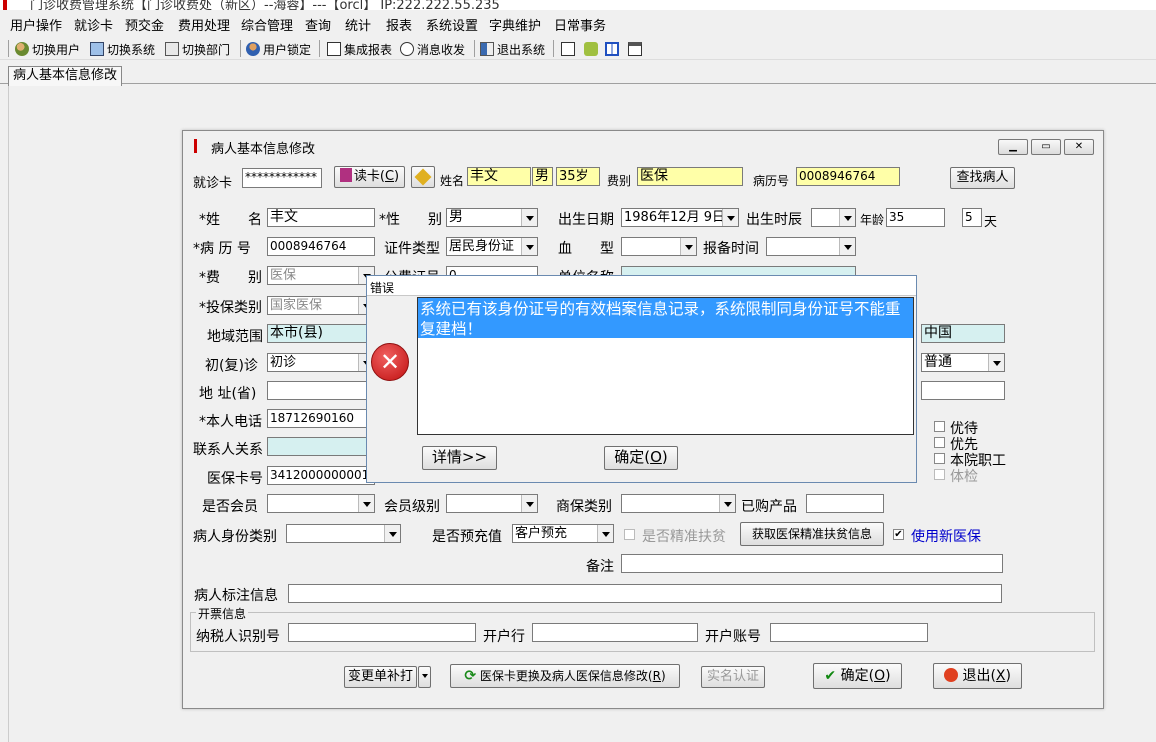 Image resolution: width=1156 pixels, height=742 pixels. I want to click on exam-checkbox, so click(939, 474).